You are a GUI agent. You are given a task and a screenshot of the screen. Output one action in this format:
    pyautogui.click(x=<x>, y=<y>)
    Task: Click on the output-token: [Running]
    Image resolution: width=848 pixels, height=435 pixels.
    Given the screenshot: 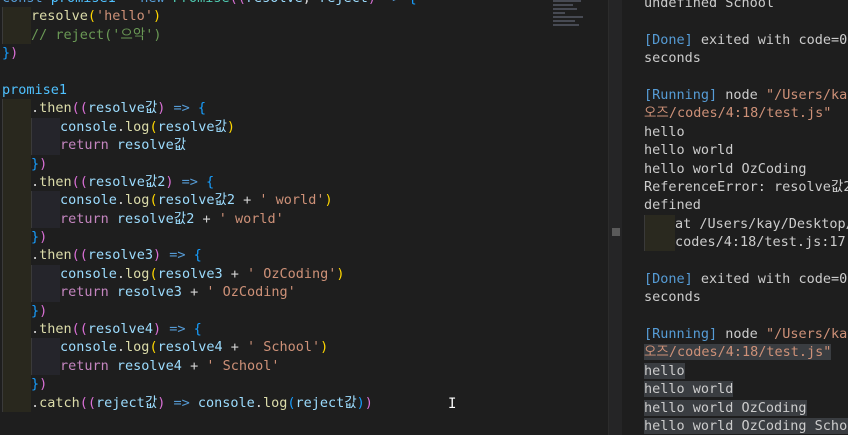 What is the action you would take?
    pyautogui.click(x=681, y=334)
    